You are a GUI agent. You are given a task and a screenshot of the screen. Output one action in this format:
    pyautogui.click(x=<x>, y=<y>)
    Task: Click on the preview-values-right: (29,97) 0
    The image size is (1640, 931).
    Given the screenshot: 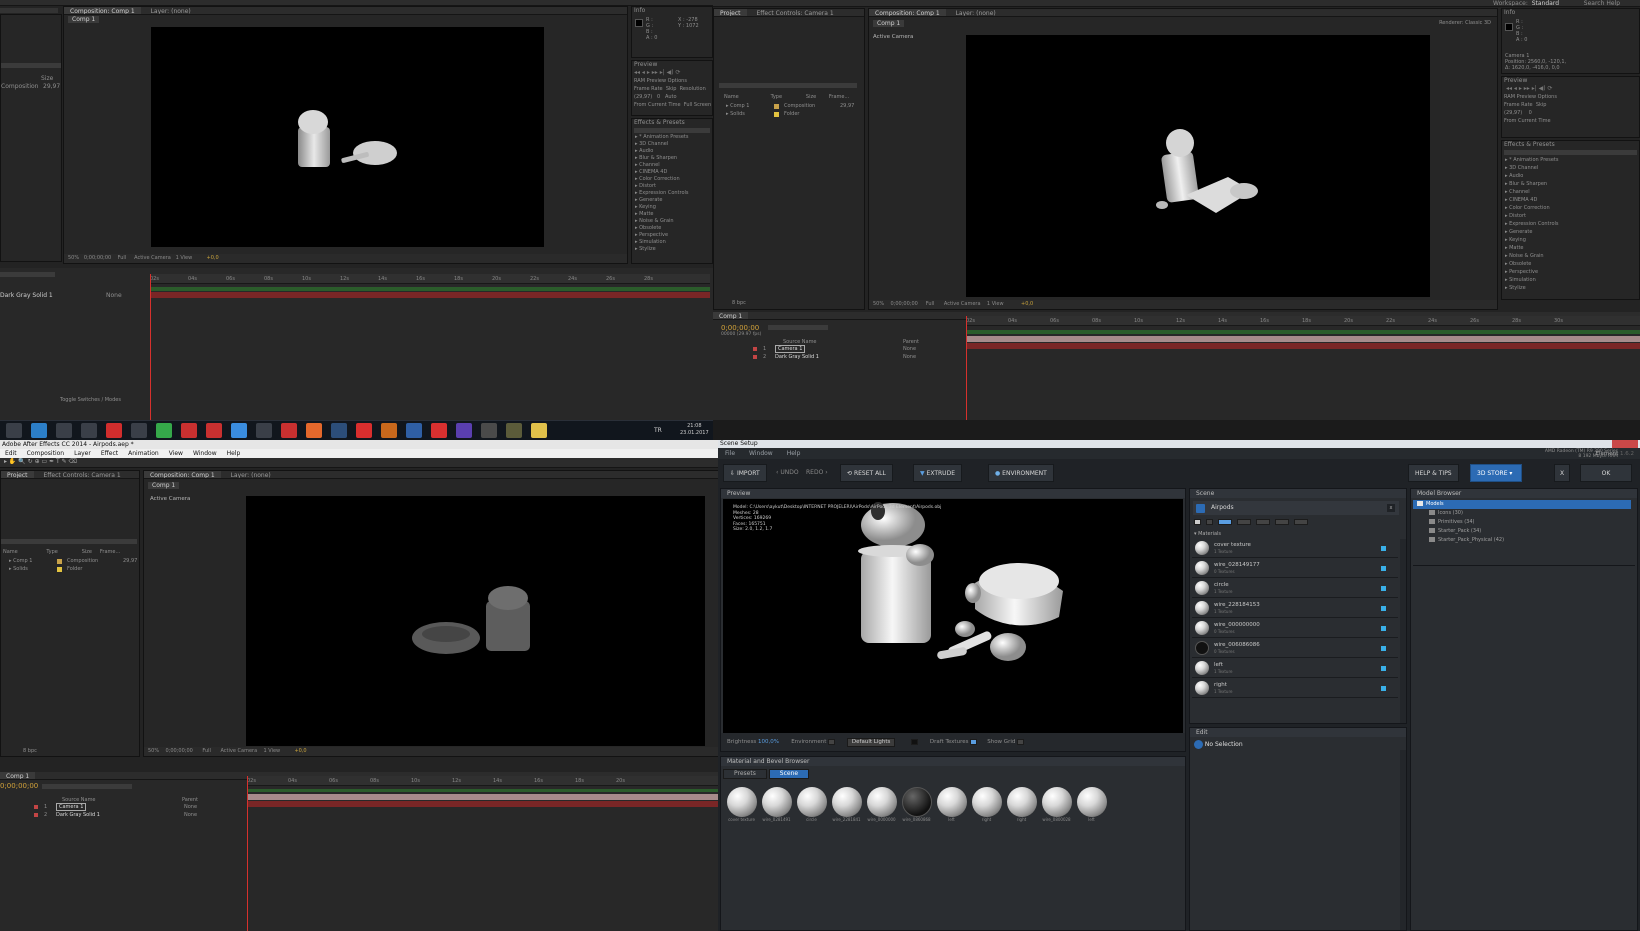 What is the action you would take?
    pyautogui.click(x=1570, y=113)
    